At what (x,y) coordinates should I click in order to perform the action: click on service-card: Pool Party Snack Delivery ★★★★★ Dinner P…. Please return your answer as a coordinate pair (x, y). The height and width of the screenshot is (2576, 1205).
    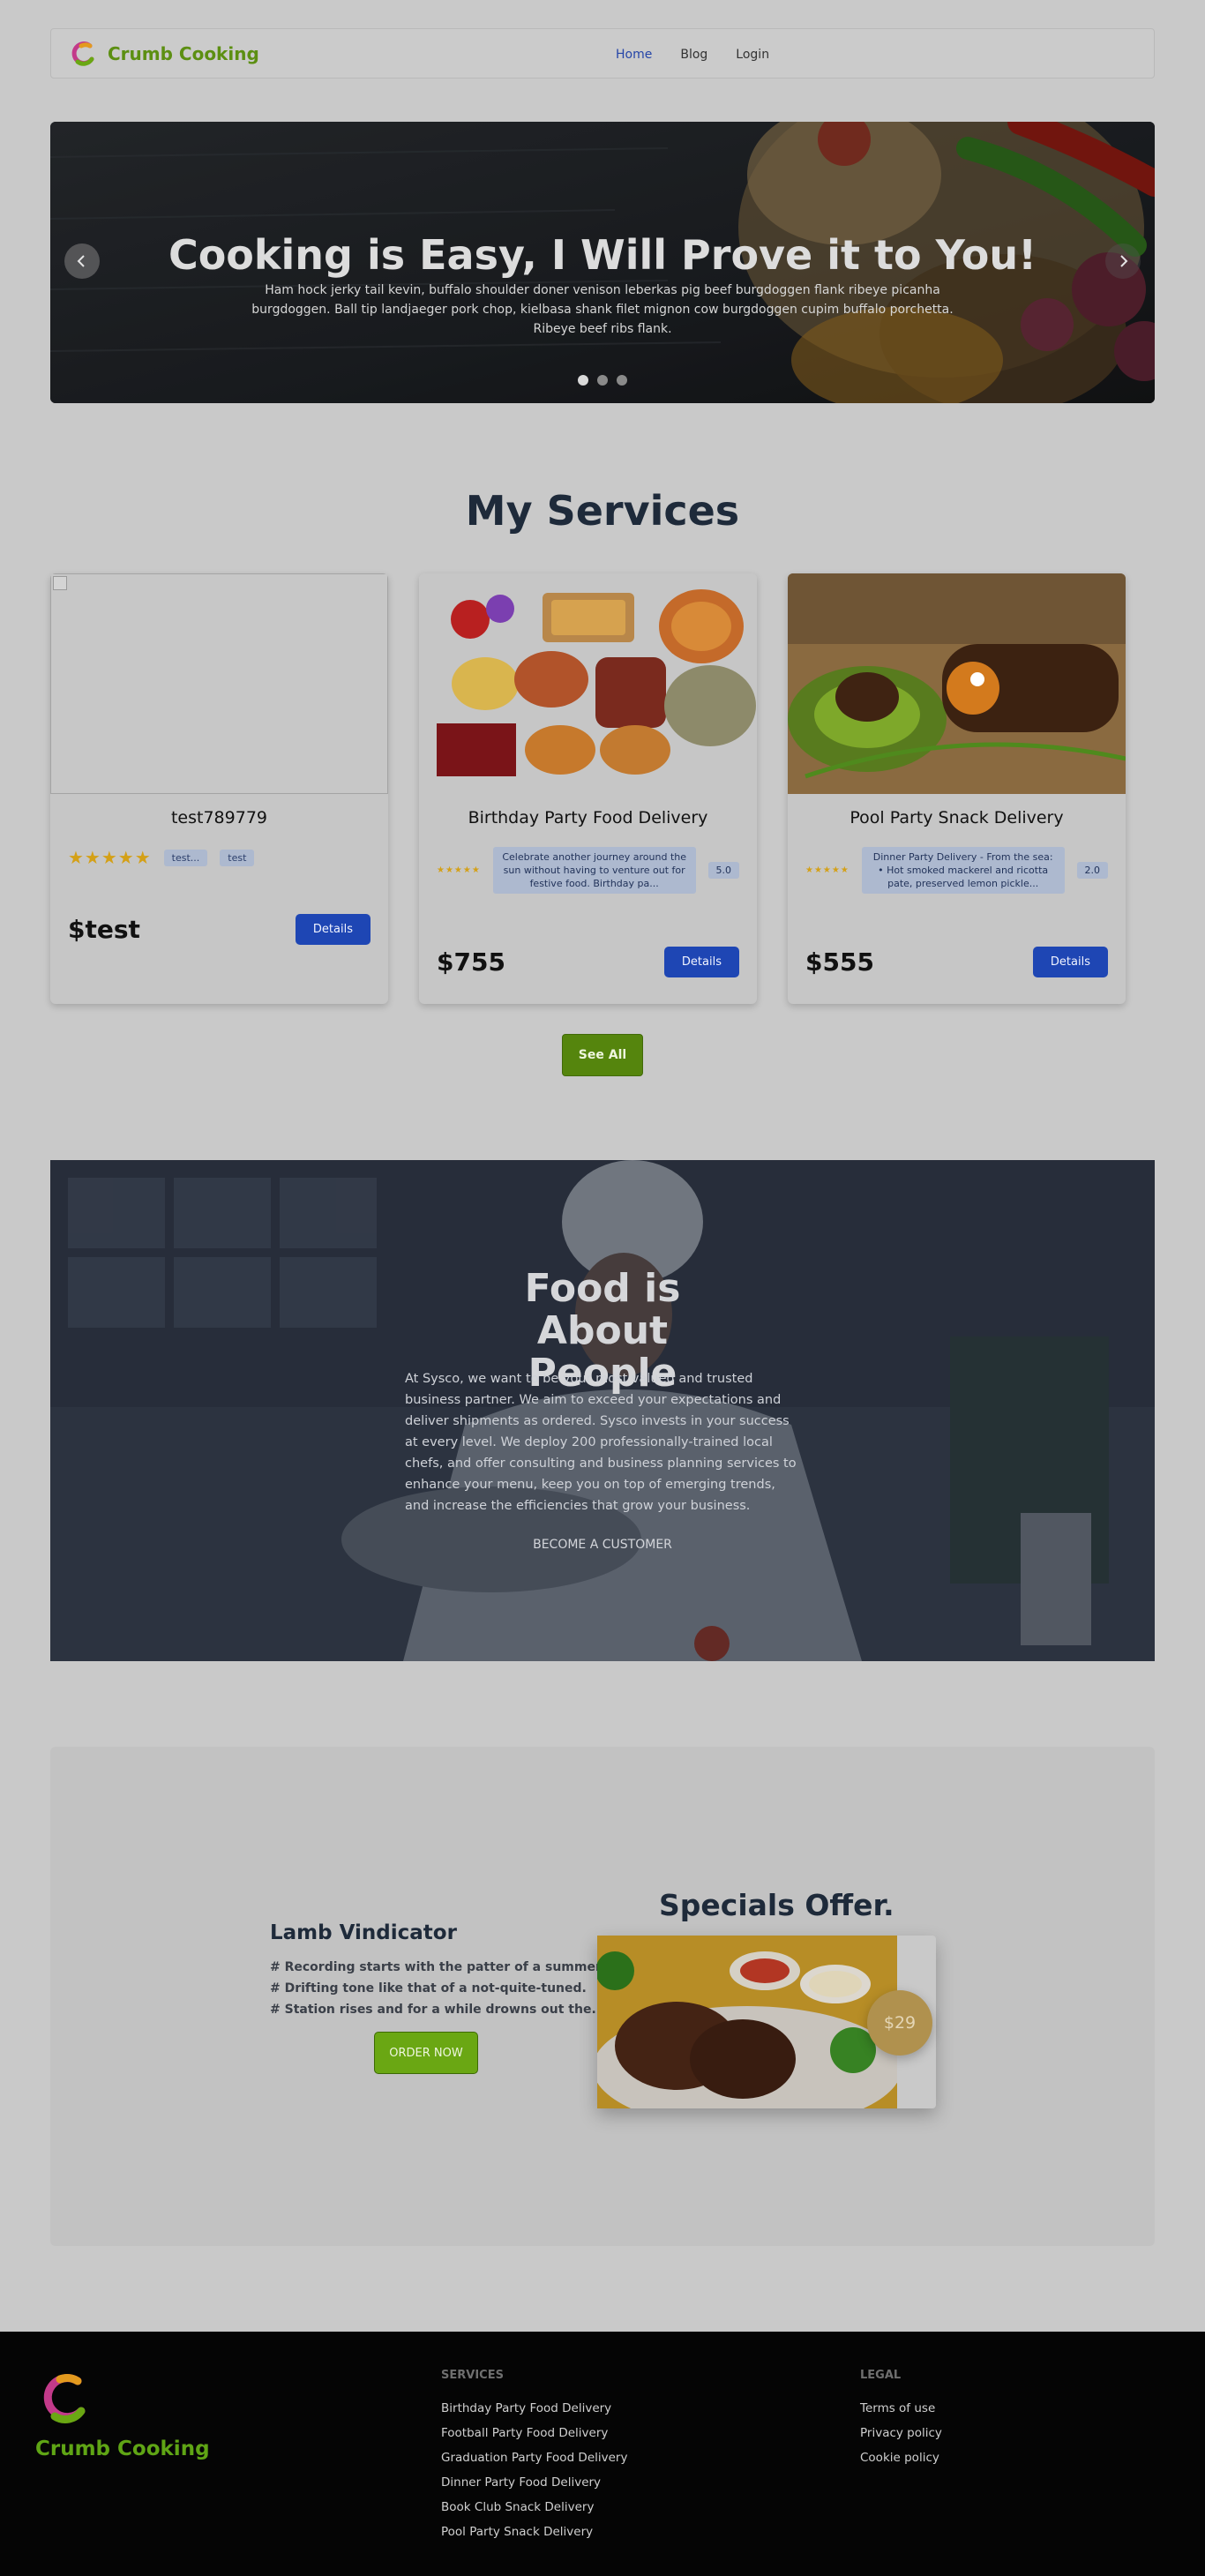
    Looking at the image, I should click on (957, 789).